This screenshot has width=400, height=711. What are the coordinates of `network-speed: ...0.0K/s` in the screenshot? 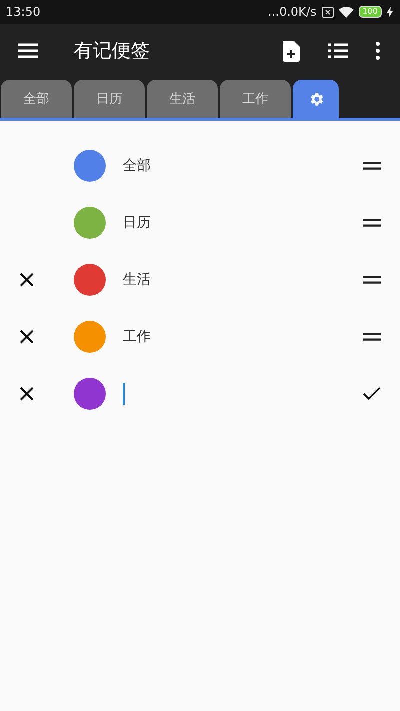 It's located at (292, 12).